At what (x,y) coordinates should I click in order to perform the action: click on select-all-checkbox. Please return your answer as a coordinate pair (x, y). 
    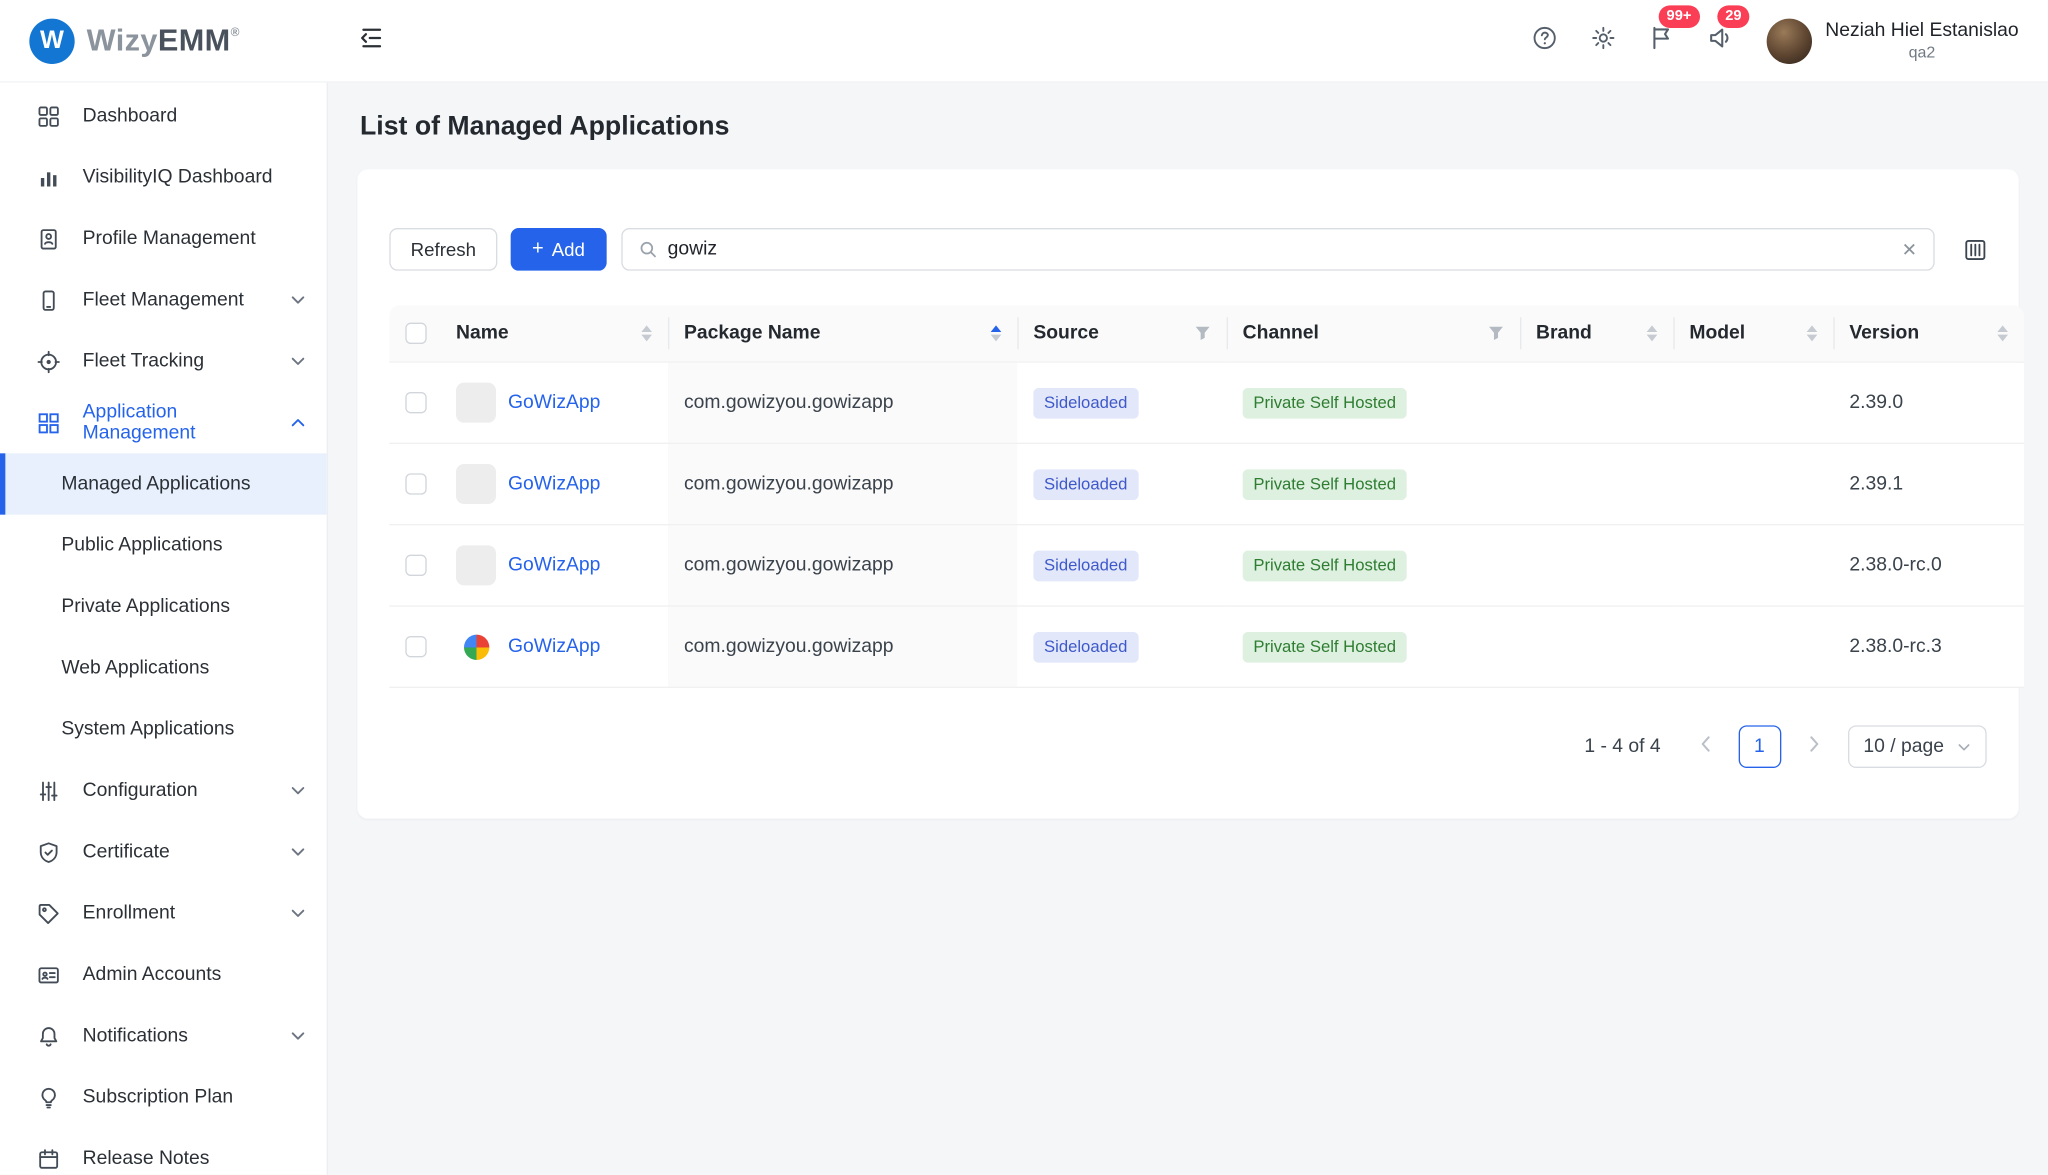
    Looking at the image, I should click on (416, 333).